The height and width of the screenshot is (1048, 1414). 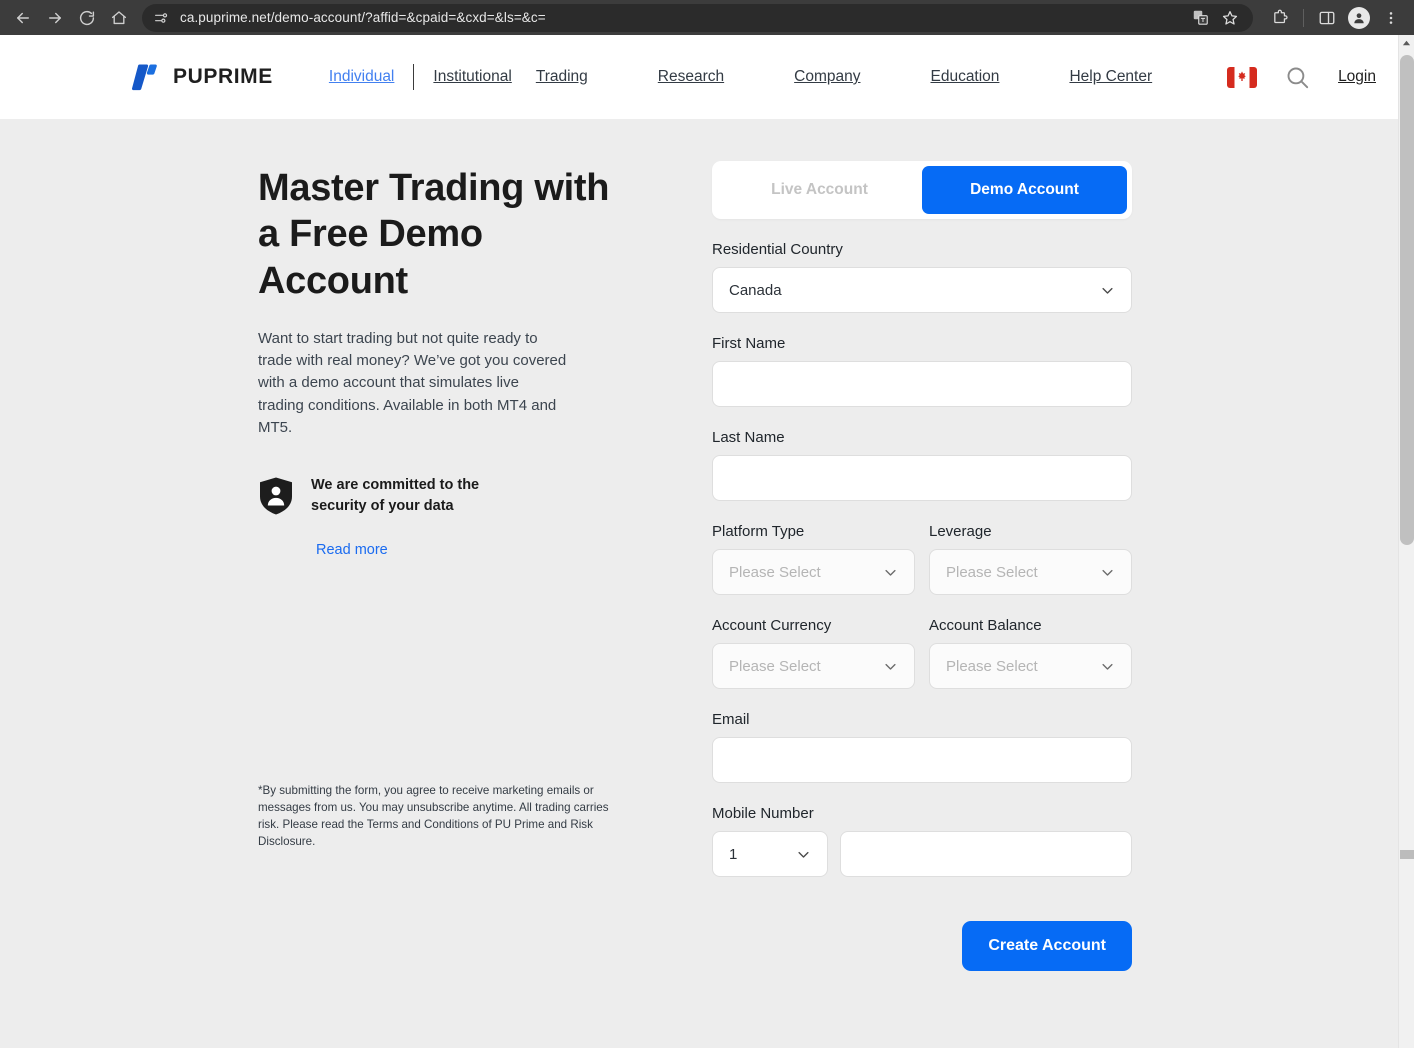 I want to click on field-last-name: Last Name, so click(x=922, y=465).